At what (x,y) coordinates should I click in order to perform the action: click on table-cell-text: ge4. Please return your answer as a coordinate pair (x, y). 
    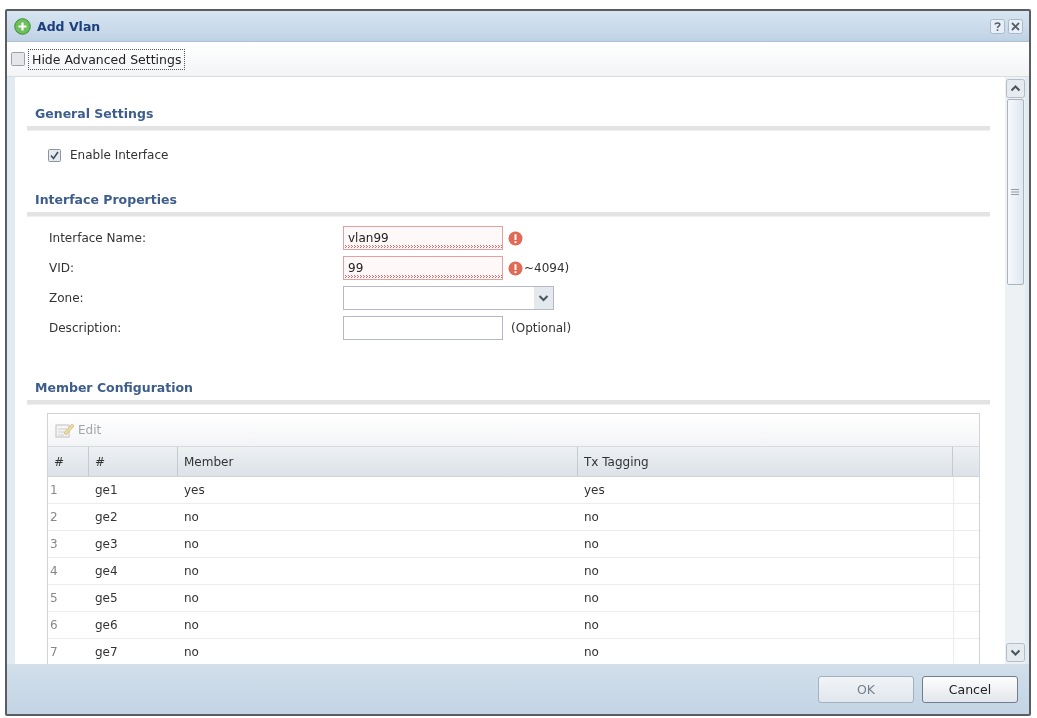
    Looking at the image, I should click on (106, 571).